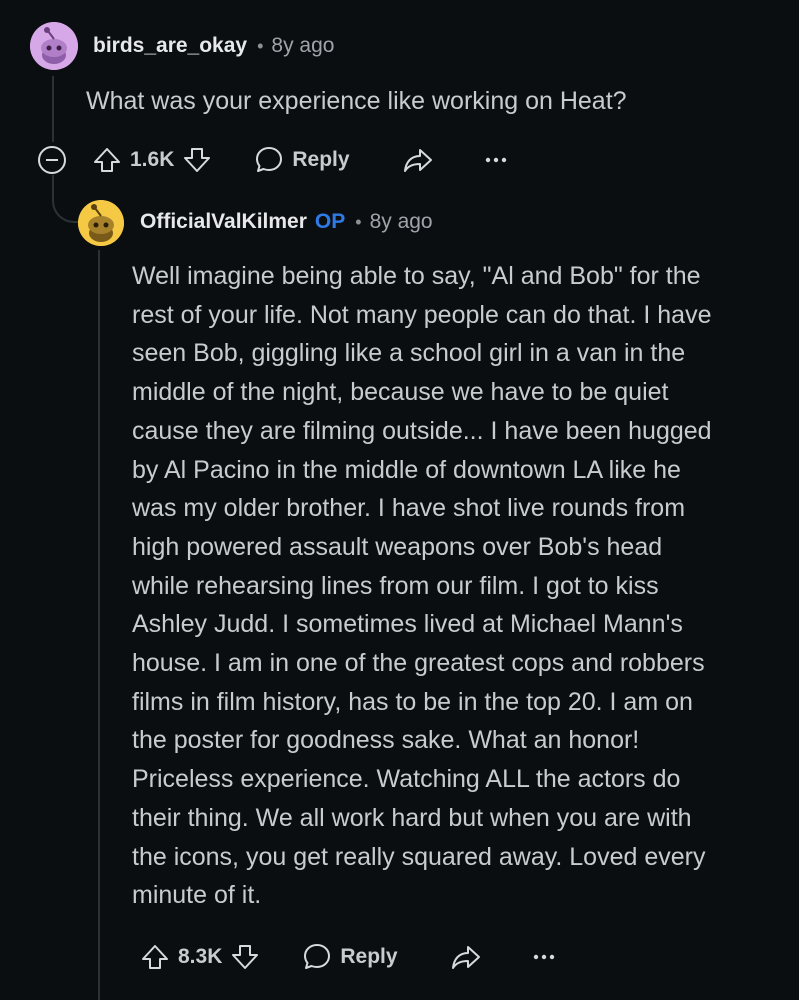 The height and width of the screenshot is (1000, 799). Describe the element at coordinates (99, 625) in the screenshot. I see `thread-line-reply` at that location.